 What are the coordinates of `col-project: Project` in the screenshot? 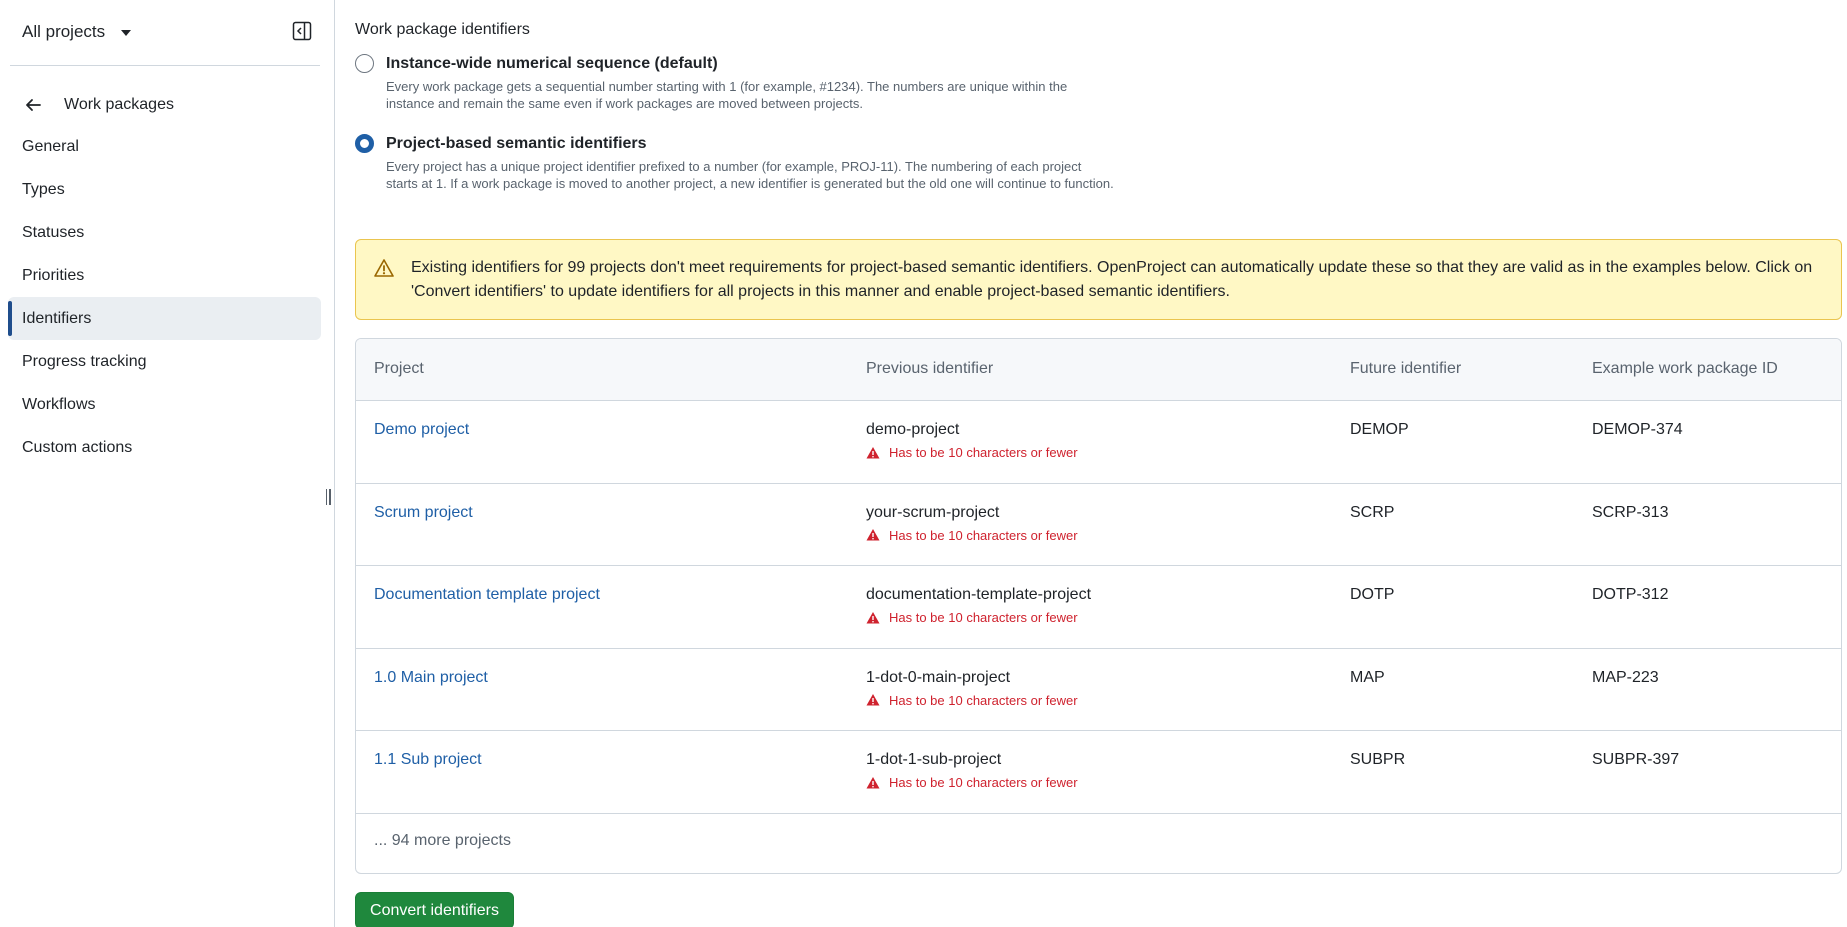 It's located at (399, 368).